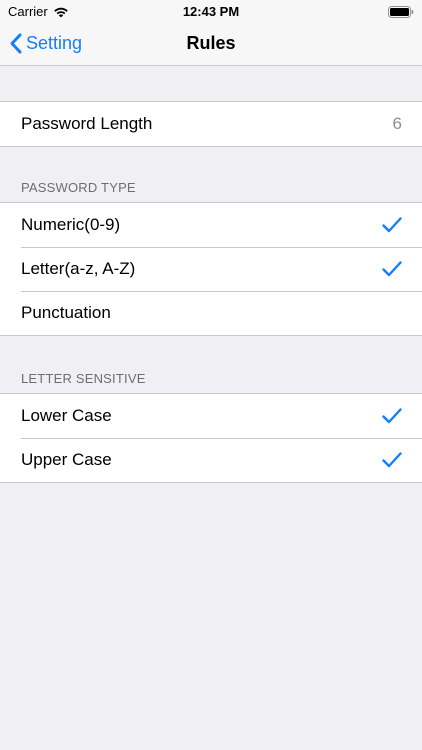 The width and height of the screenshot is (422, 750). Describe the element at coordinates (66, 415) in the screenshot. I see `lower-case-label: Lower Case` at that location.